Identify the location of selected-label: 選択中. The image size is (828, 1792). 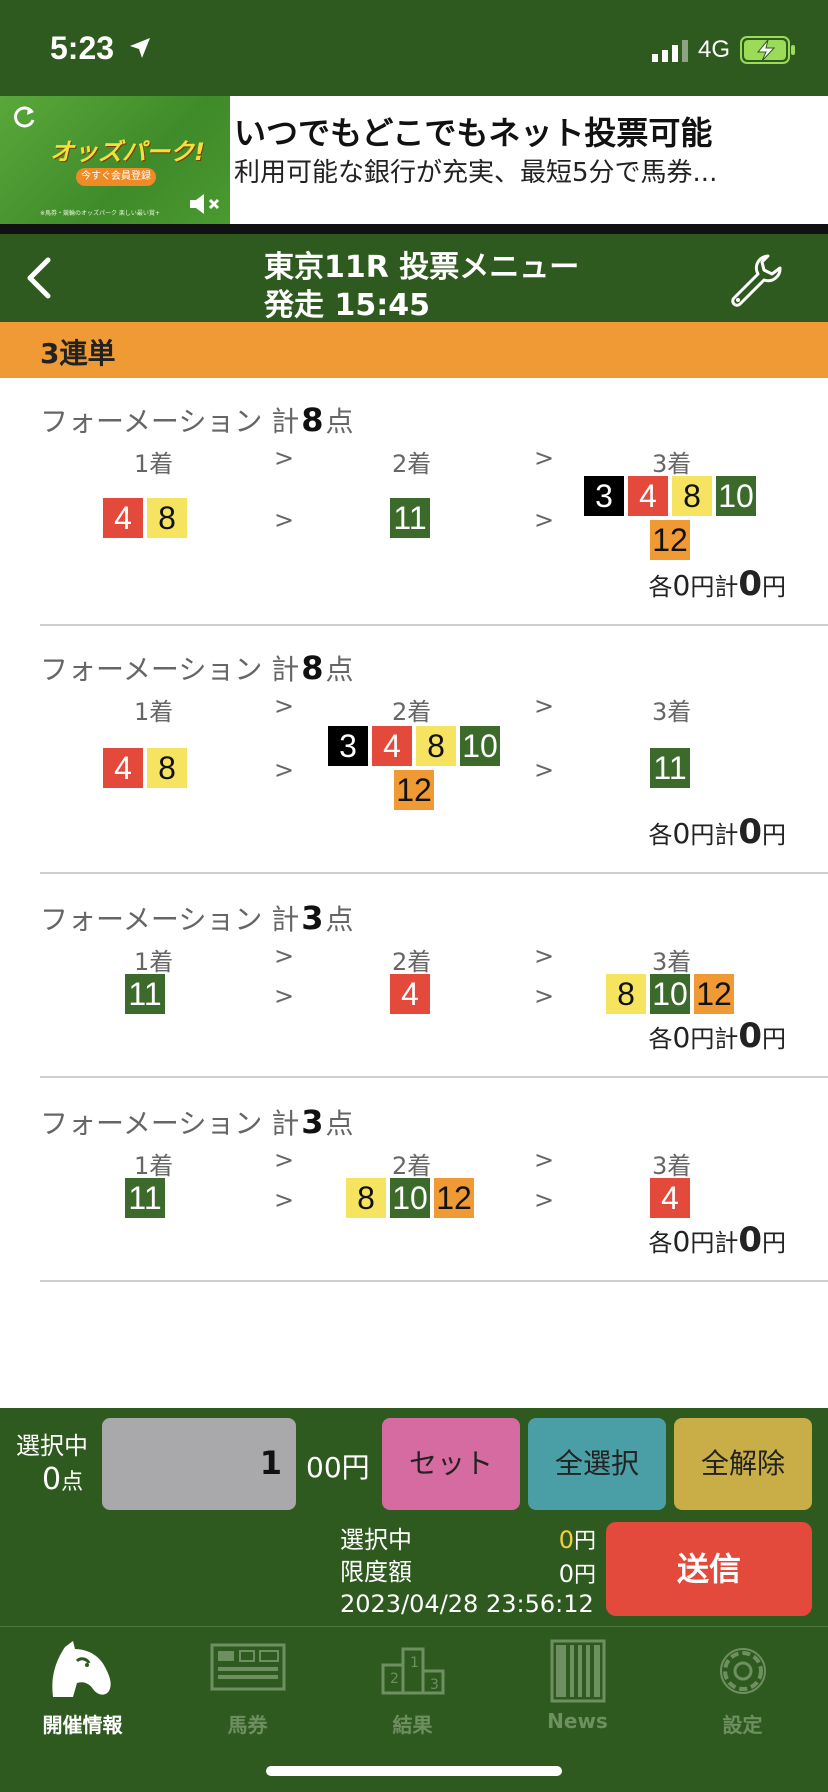
(52, 1446).